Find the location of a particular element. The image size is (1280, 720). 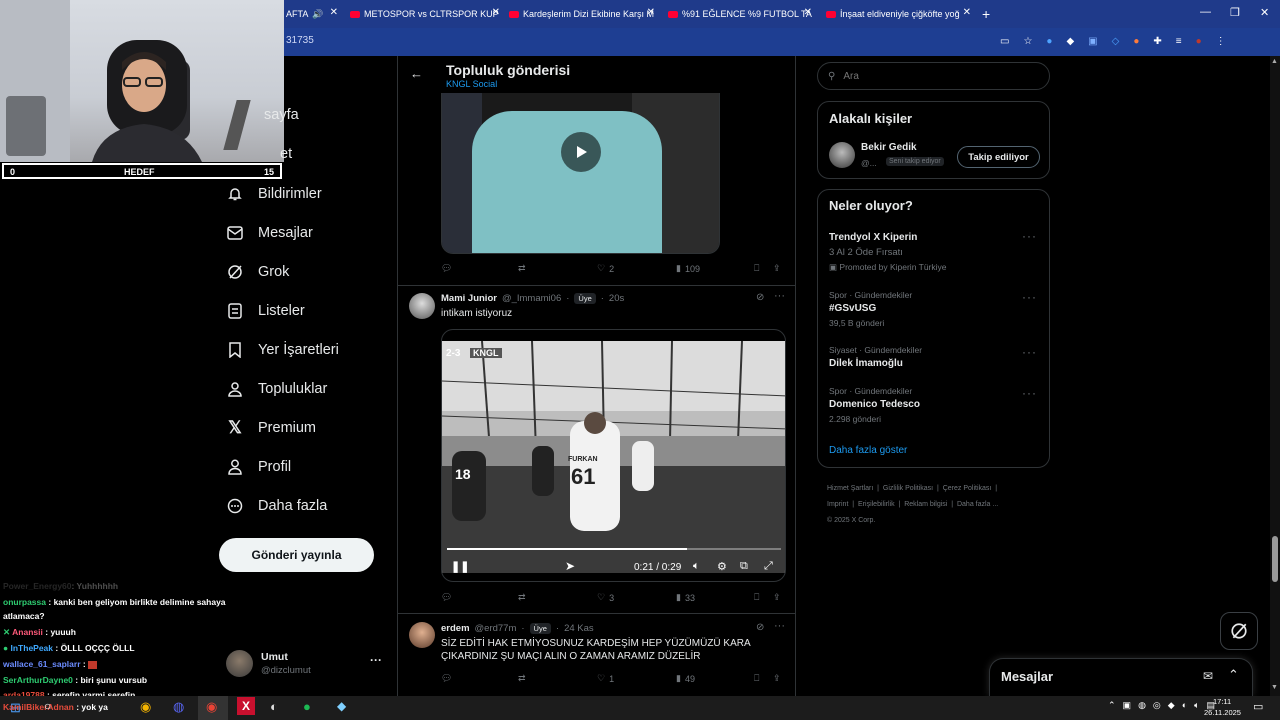

account-more-icon: ··· is located at coordinates (376, 660).